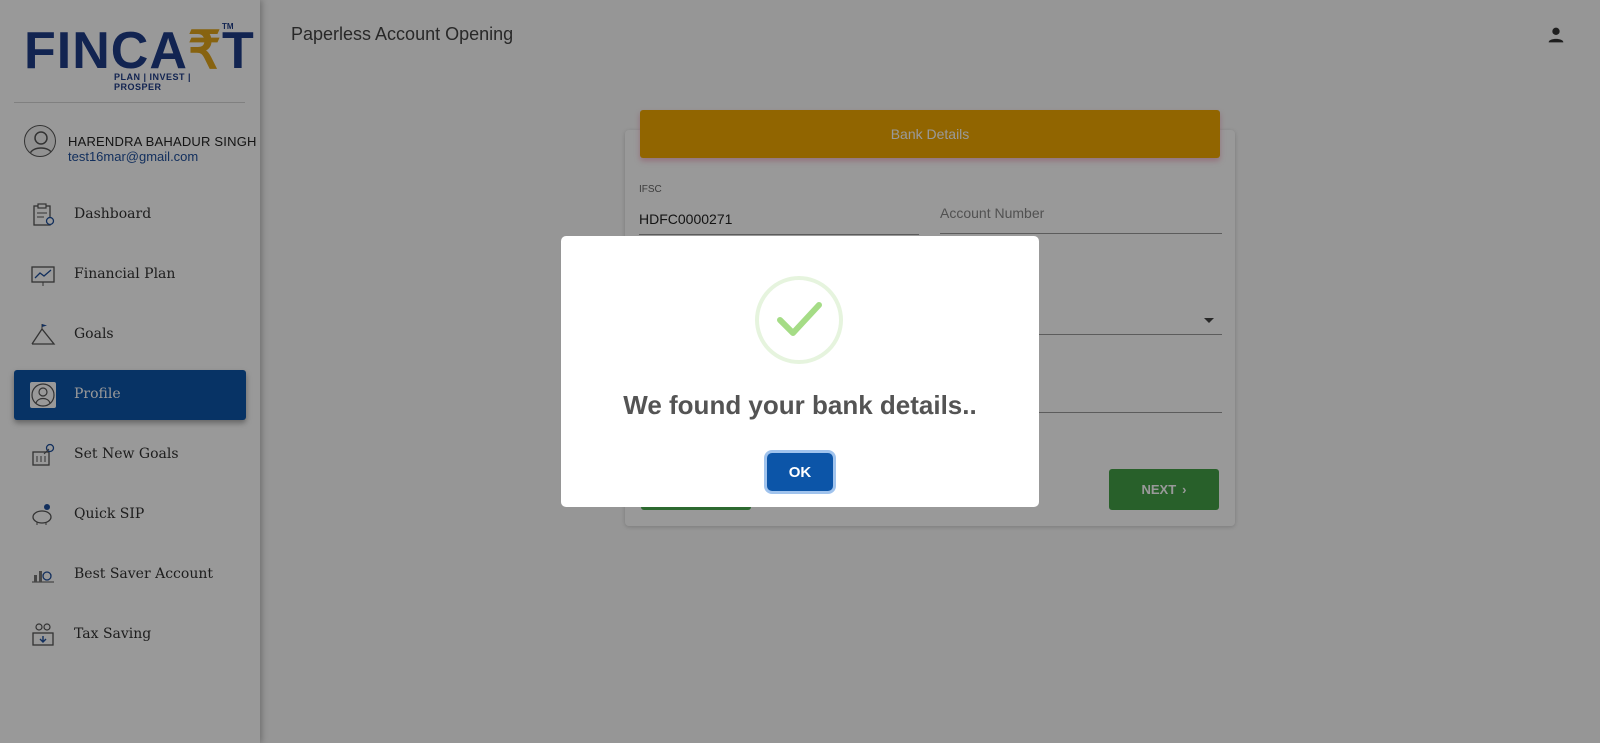 This screenshot has width=1600, height=743. I want to click on success-dialog: We found your bank details.. OK, so click(800, 371).